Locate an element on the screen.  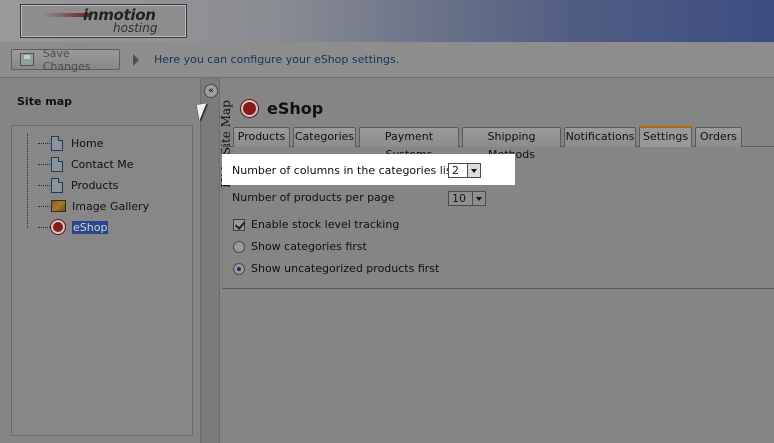
tab-orders: Orders is located at coordinates (718, 137).